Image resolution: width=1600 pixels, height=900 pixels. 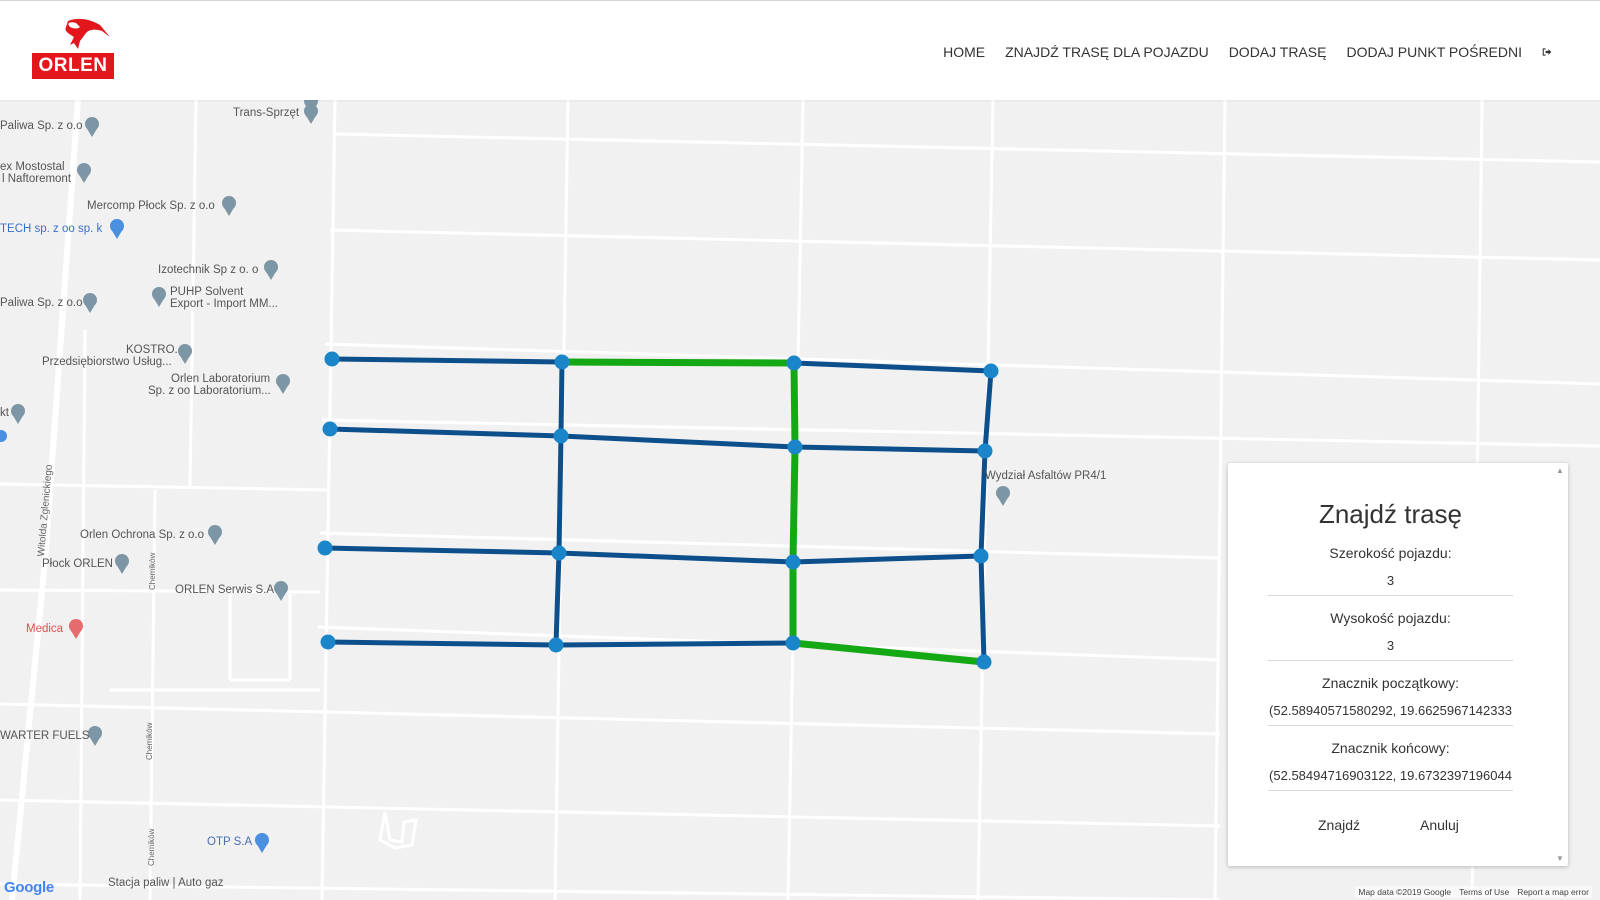 I want to click on poi-label: Płock ORLEN, so click(x=77, y=564).